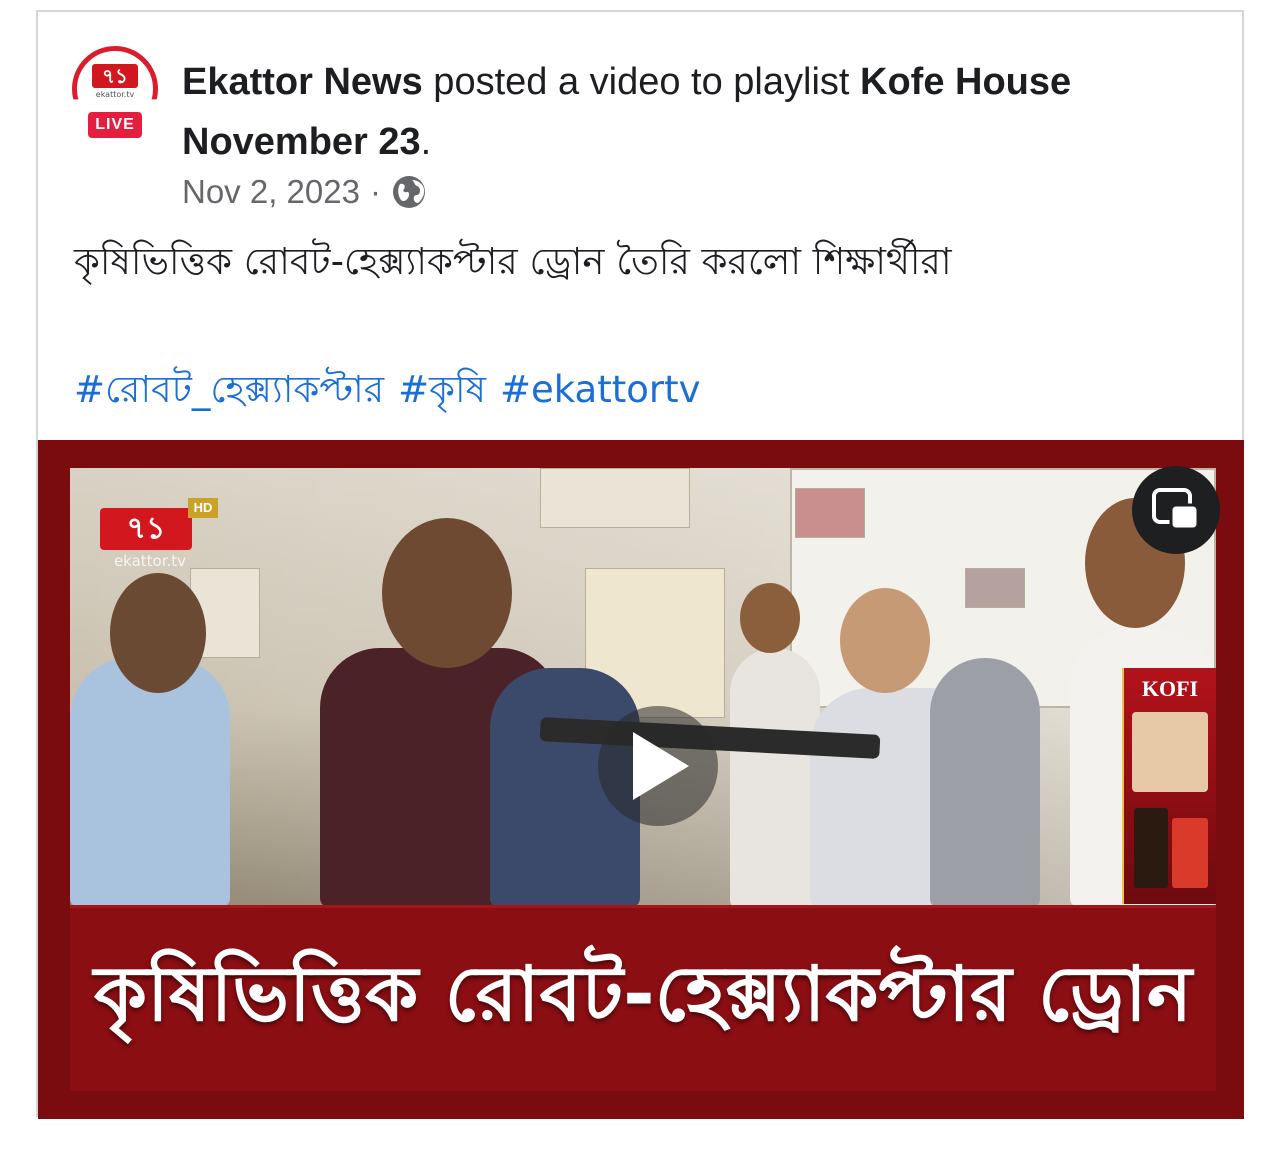  Describe the element at coordinates (600, 390) in the screenshot. I see `hashtag-link: #ekattortv` at that location.